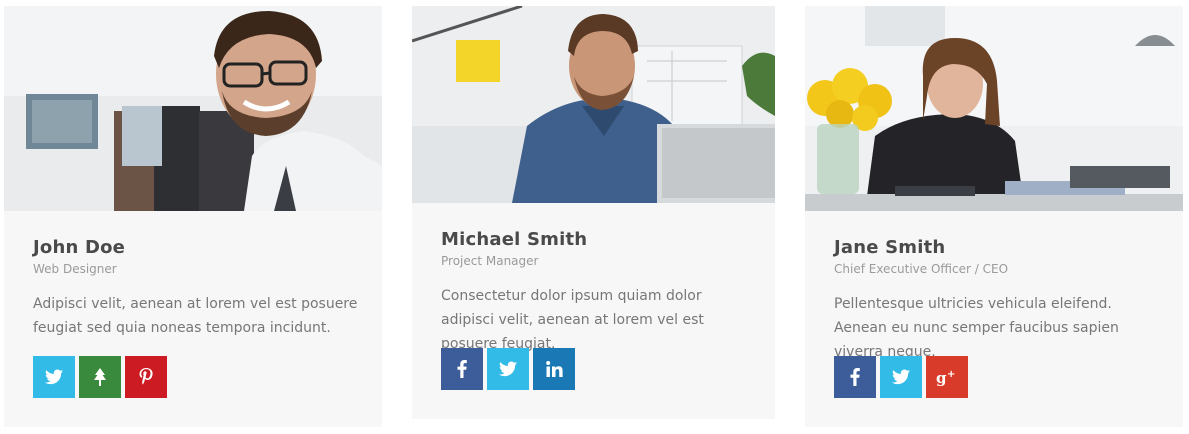 The width and height of the screenshot is (1189, 434). Describe the element at coordinates (941, 377) in the screenshot. I see `svg-text: g` at that location.